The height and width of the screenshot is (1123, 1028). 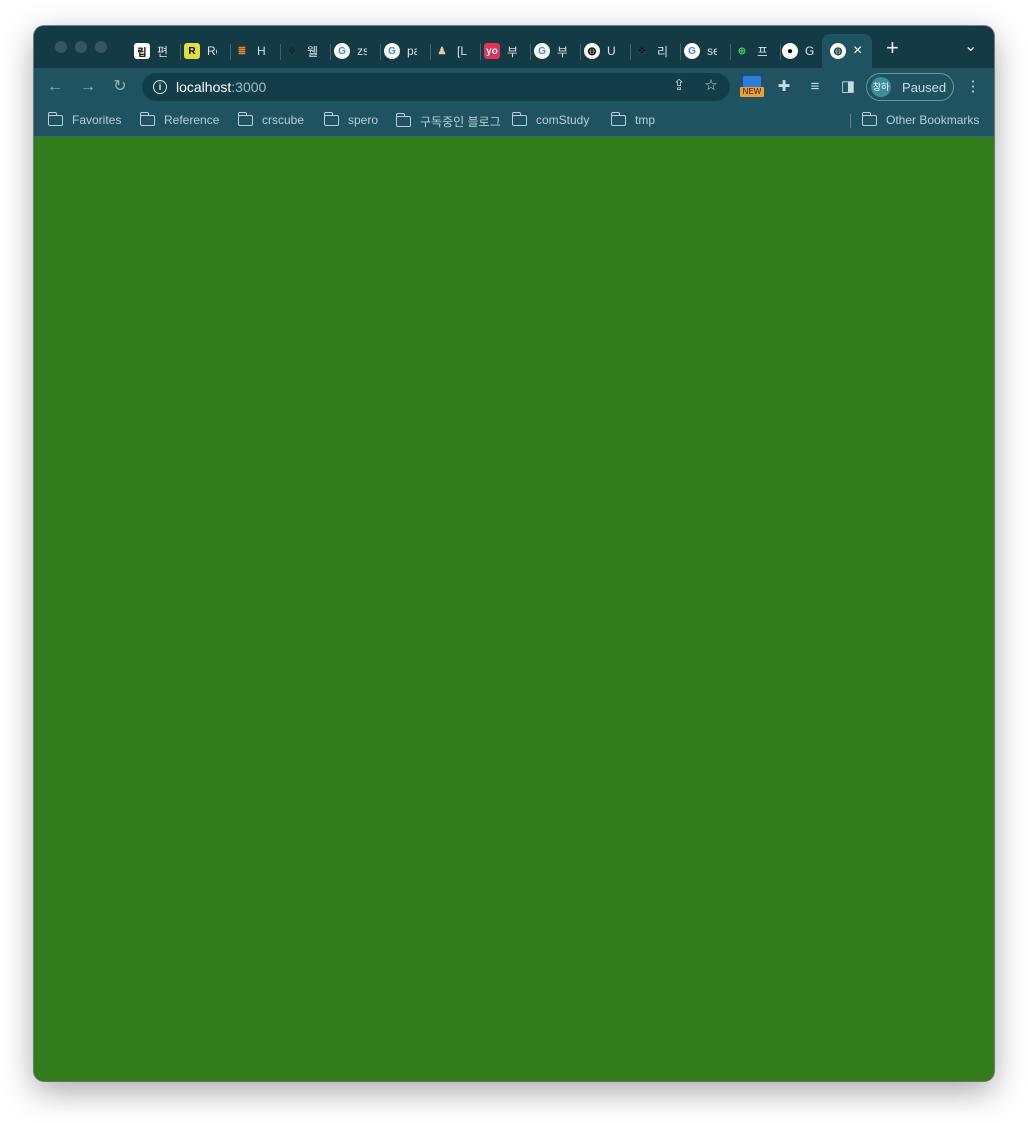 What do you see at coordinates (973, 87) in the screenshot?
I see `more-menu-icon: ⋮` at bounding box center [973, 87].